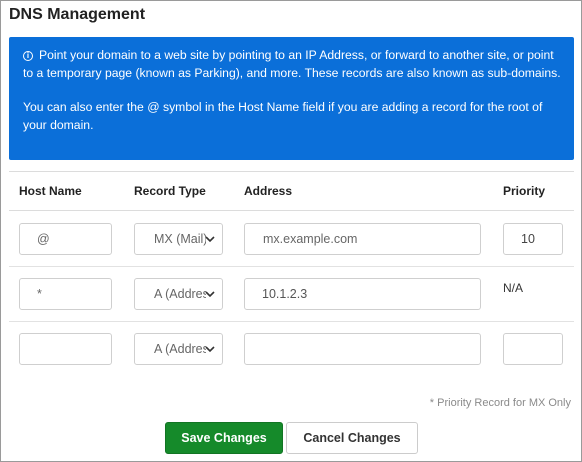 The height and width of the screenshot is (462, 582). I want to click on record-type-value: MX (Mail), so click(180, 239).